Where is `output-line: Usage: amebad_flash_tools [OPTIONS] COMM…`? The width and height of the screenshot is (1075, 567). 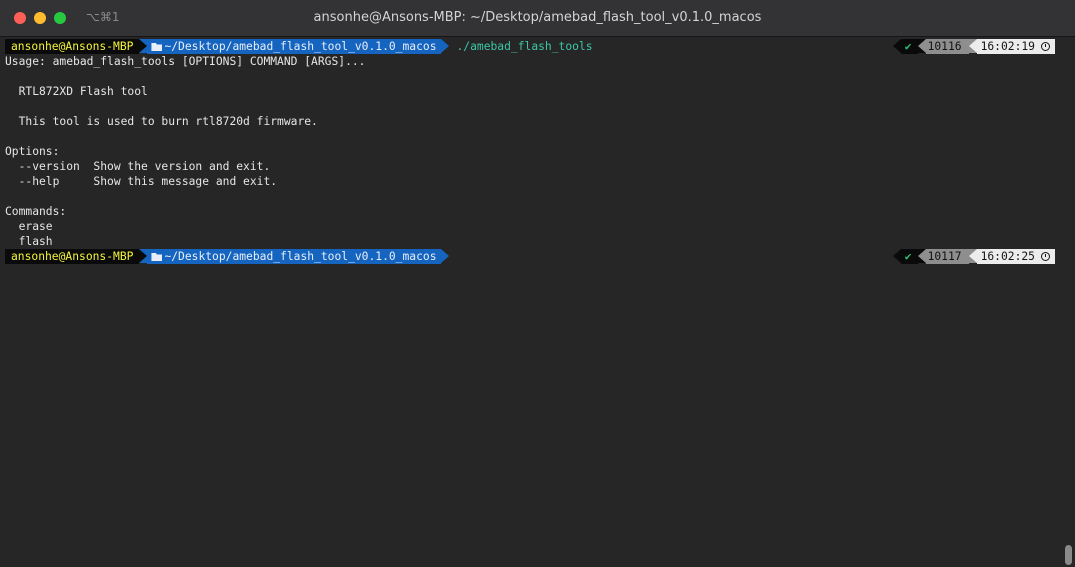 output-line: Usage: amebad_flash_tools [OPTIONS] COMM… is located at coordinates (185, 61).